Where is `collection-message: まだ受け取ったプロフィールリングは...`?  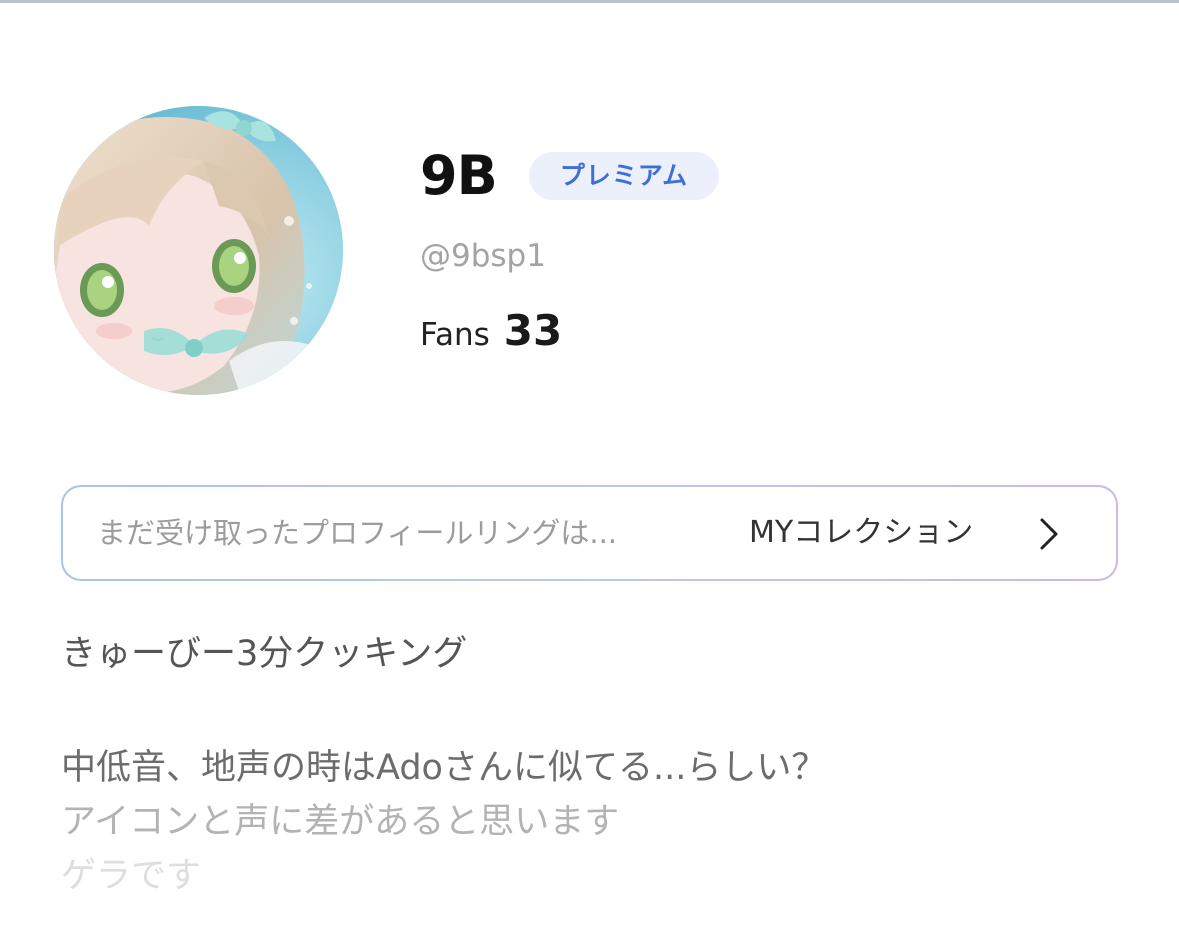
collection-message: まだ受け取ったプロフィールリングは... is located at coordinates (357, 533).